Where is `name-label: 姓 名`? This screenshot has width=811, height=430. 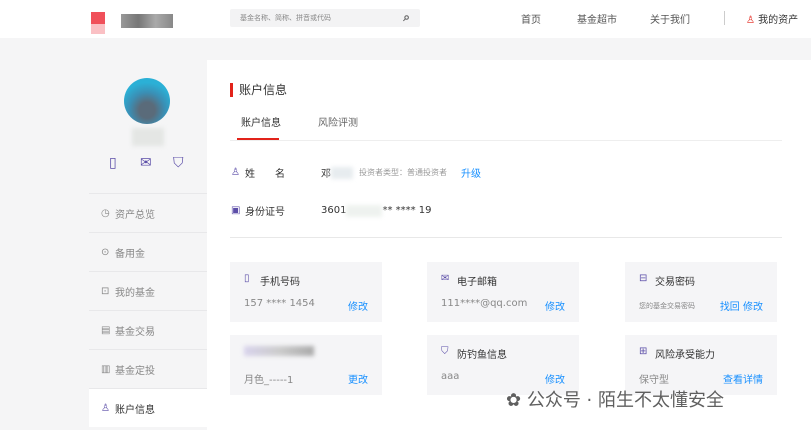
name-label: 姓 名 is located at coordinates (265, 174).